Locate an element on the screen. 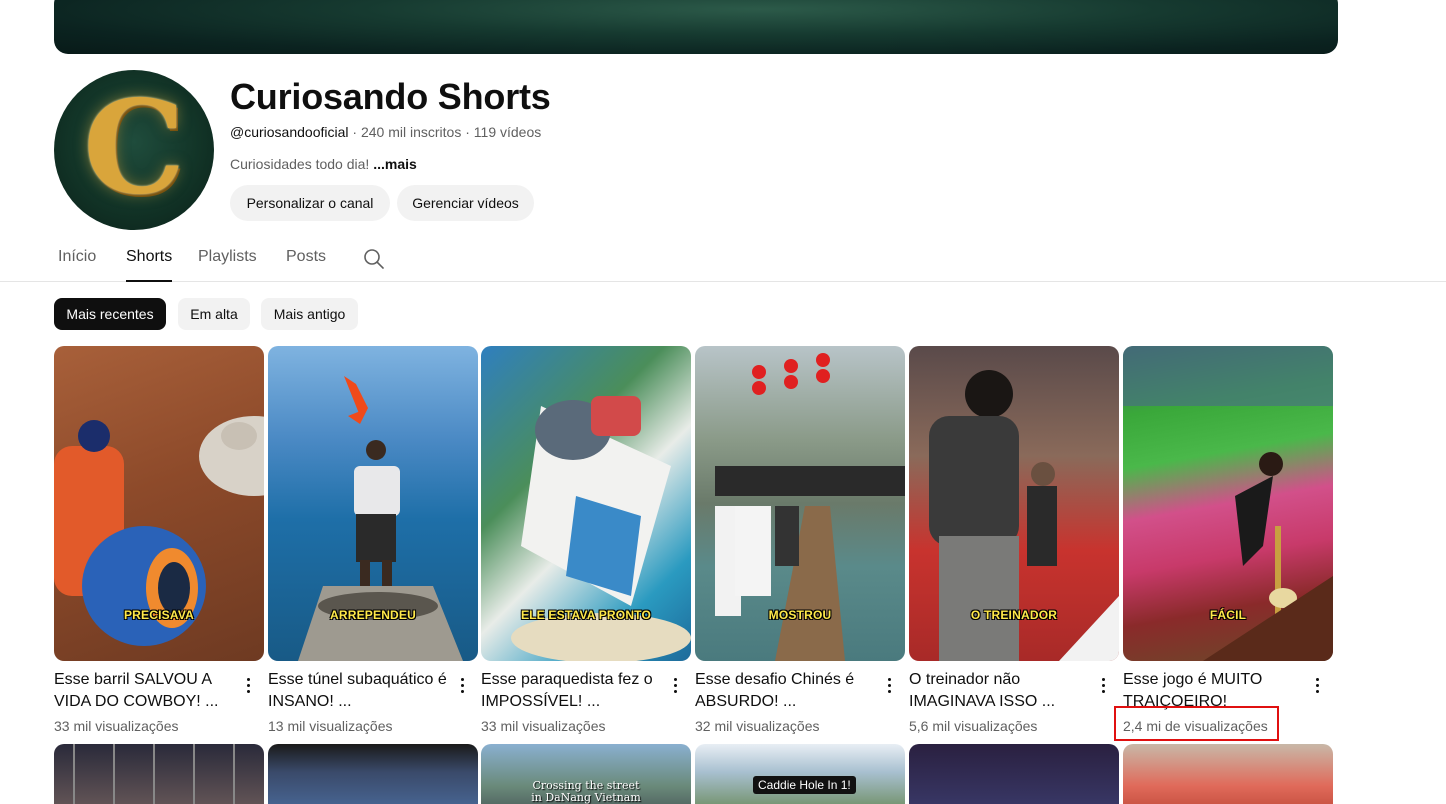  channel-banner is located at coordinates (696, 27).